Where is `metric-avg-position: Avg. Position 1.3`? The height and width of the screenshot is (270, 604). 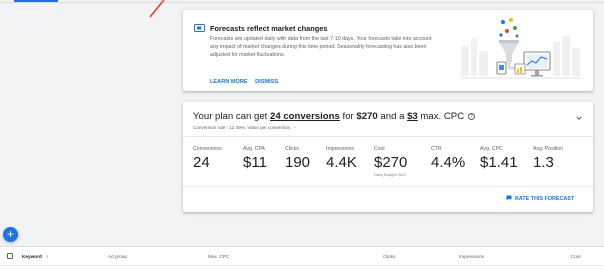
metric-avg-position: Avg. Position 1.3 is located at coordinates (548, 158).